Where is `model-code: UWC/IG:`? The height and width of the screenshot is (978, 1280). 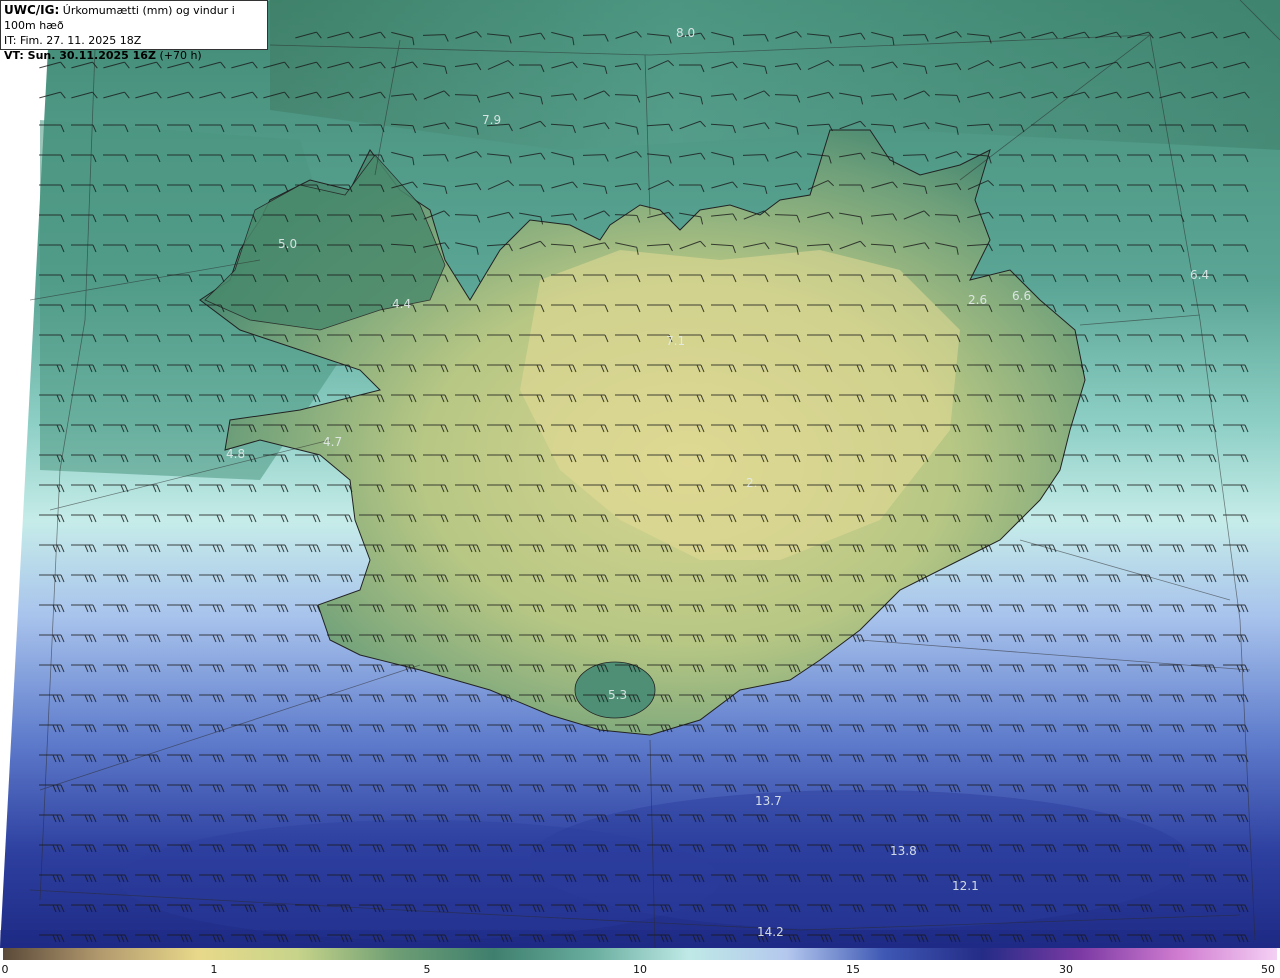
model-code: UWC/IG: is located at coordinates (32, 10).